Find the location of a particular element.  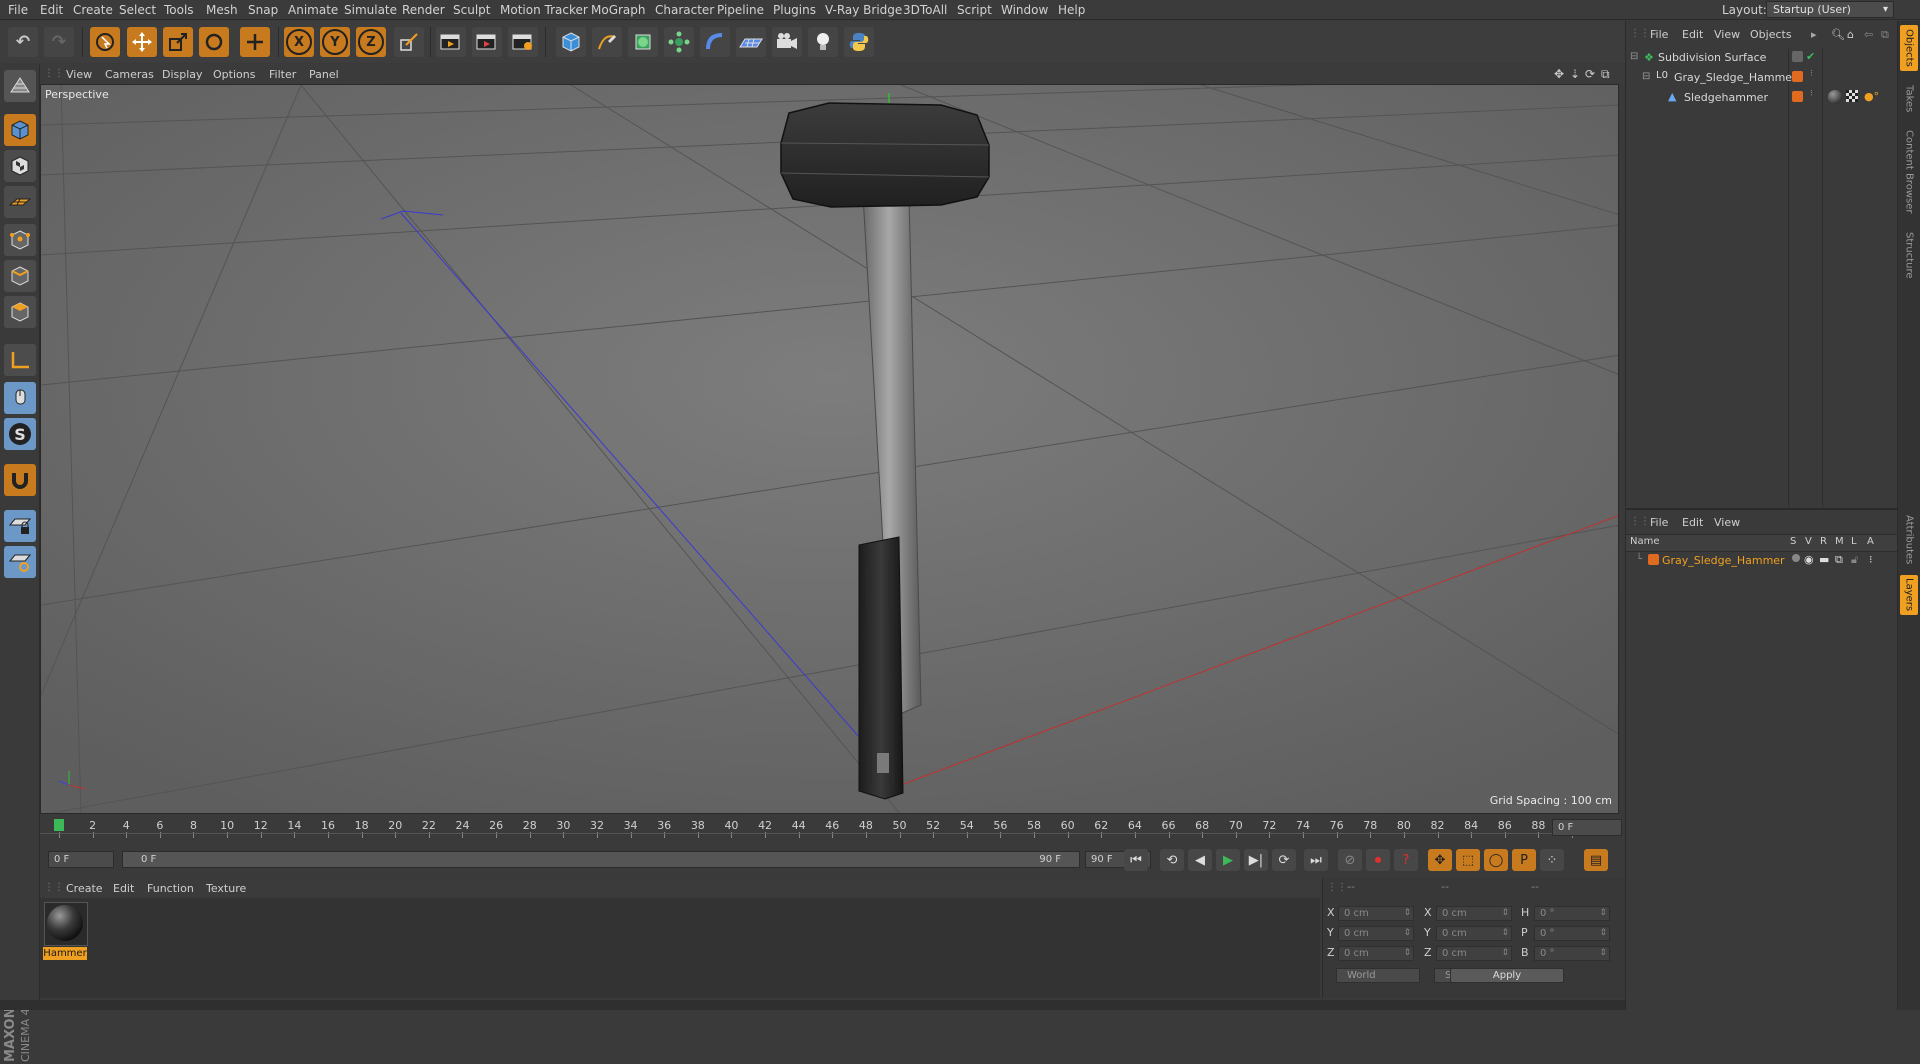

y-axis-lock-button: Y is located at coordinates (335, 42).